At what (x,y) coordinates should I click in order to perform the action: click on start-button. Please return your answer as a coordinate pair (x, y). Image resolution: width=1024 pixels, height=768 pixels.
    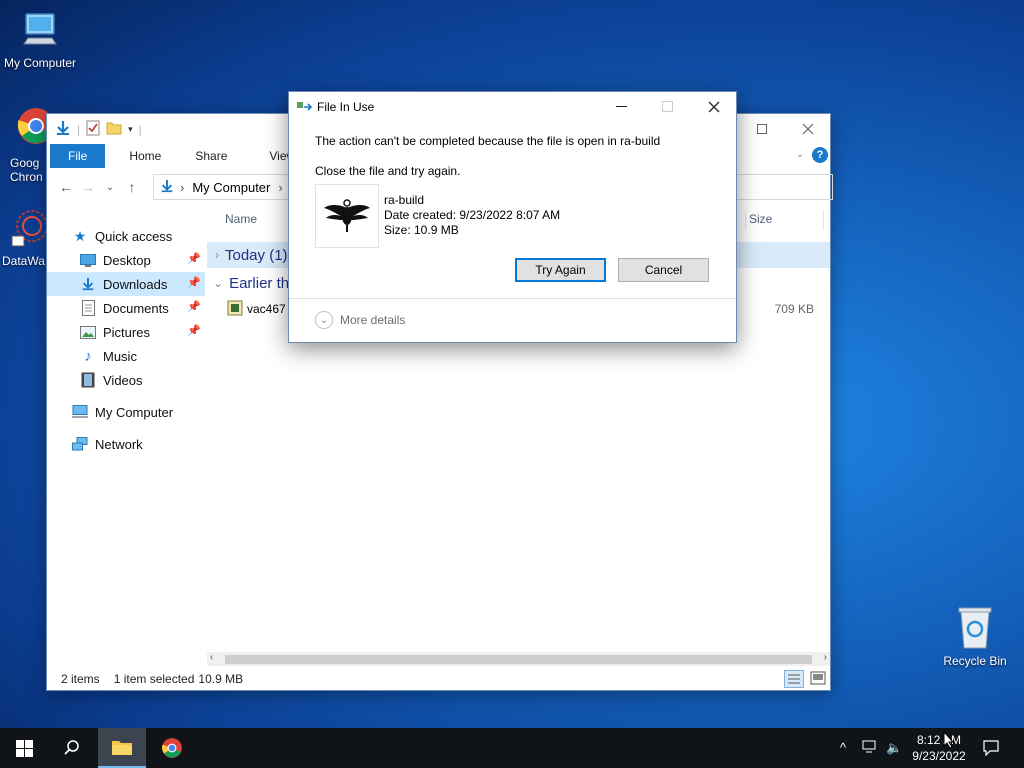
    Looking at the image, I should click on (24, 748).